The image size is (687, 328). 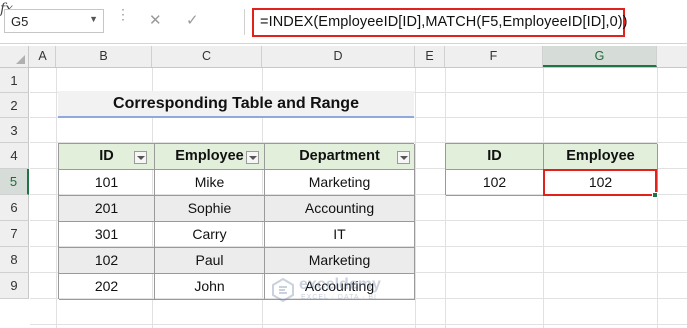 What do you see at coordinates (495, 183) in the screenshot?
I see `lookup-input-cell: 102` at bounding box center [495, 183].